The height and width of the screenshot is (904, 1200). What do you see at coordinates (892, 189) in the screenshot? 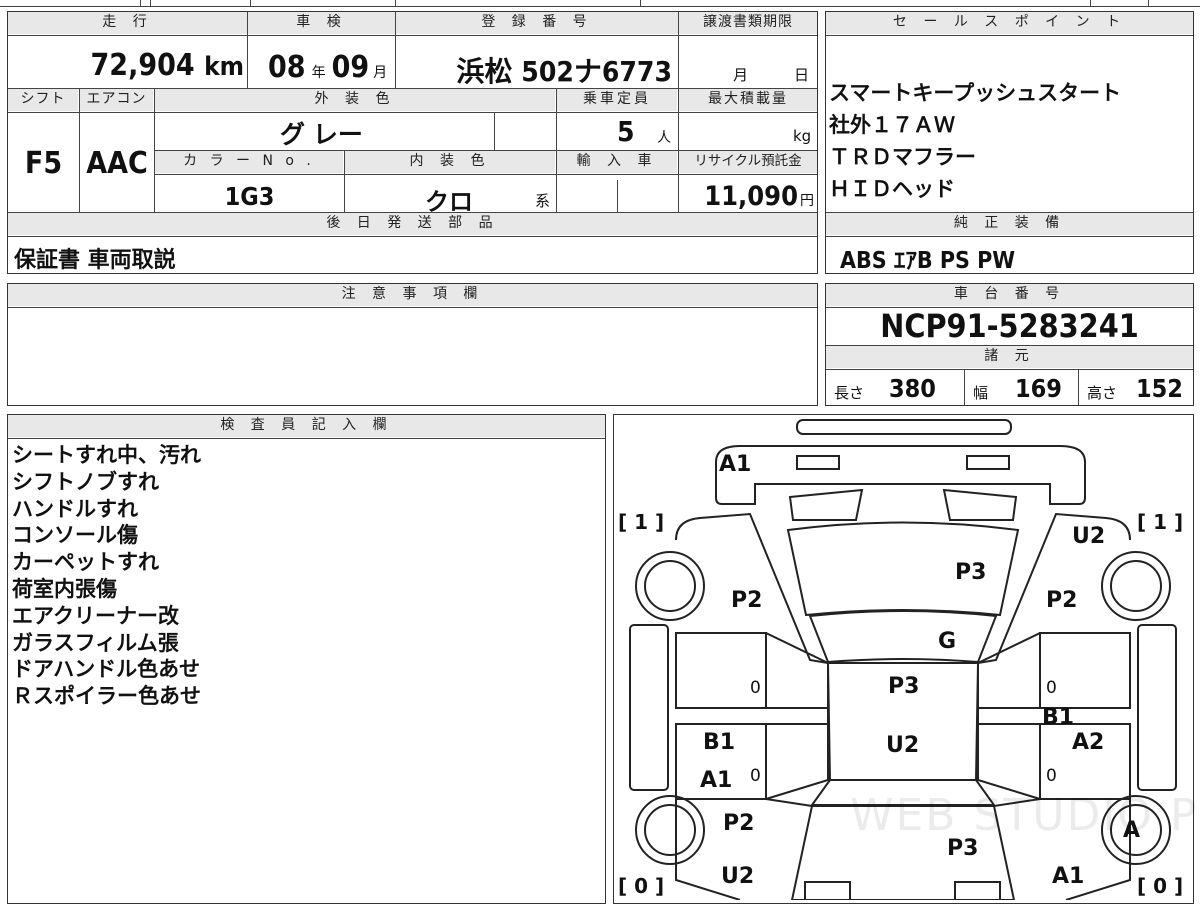
I see `sales-point-item: ＨＩＤヘッド` at bounding box center [892, 189].